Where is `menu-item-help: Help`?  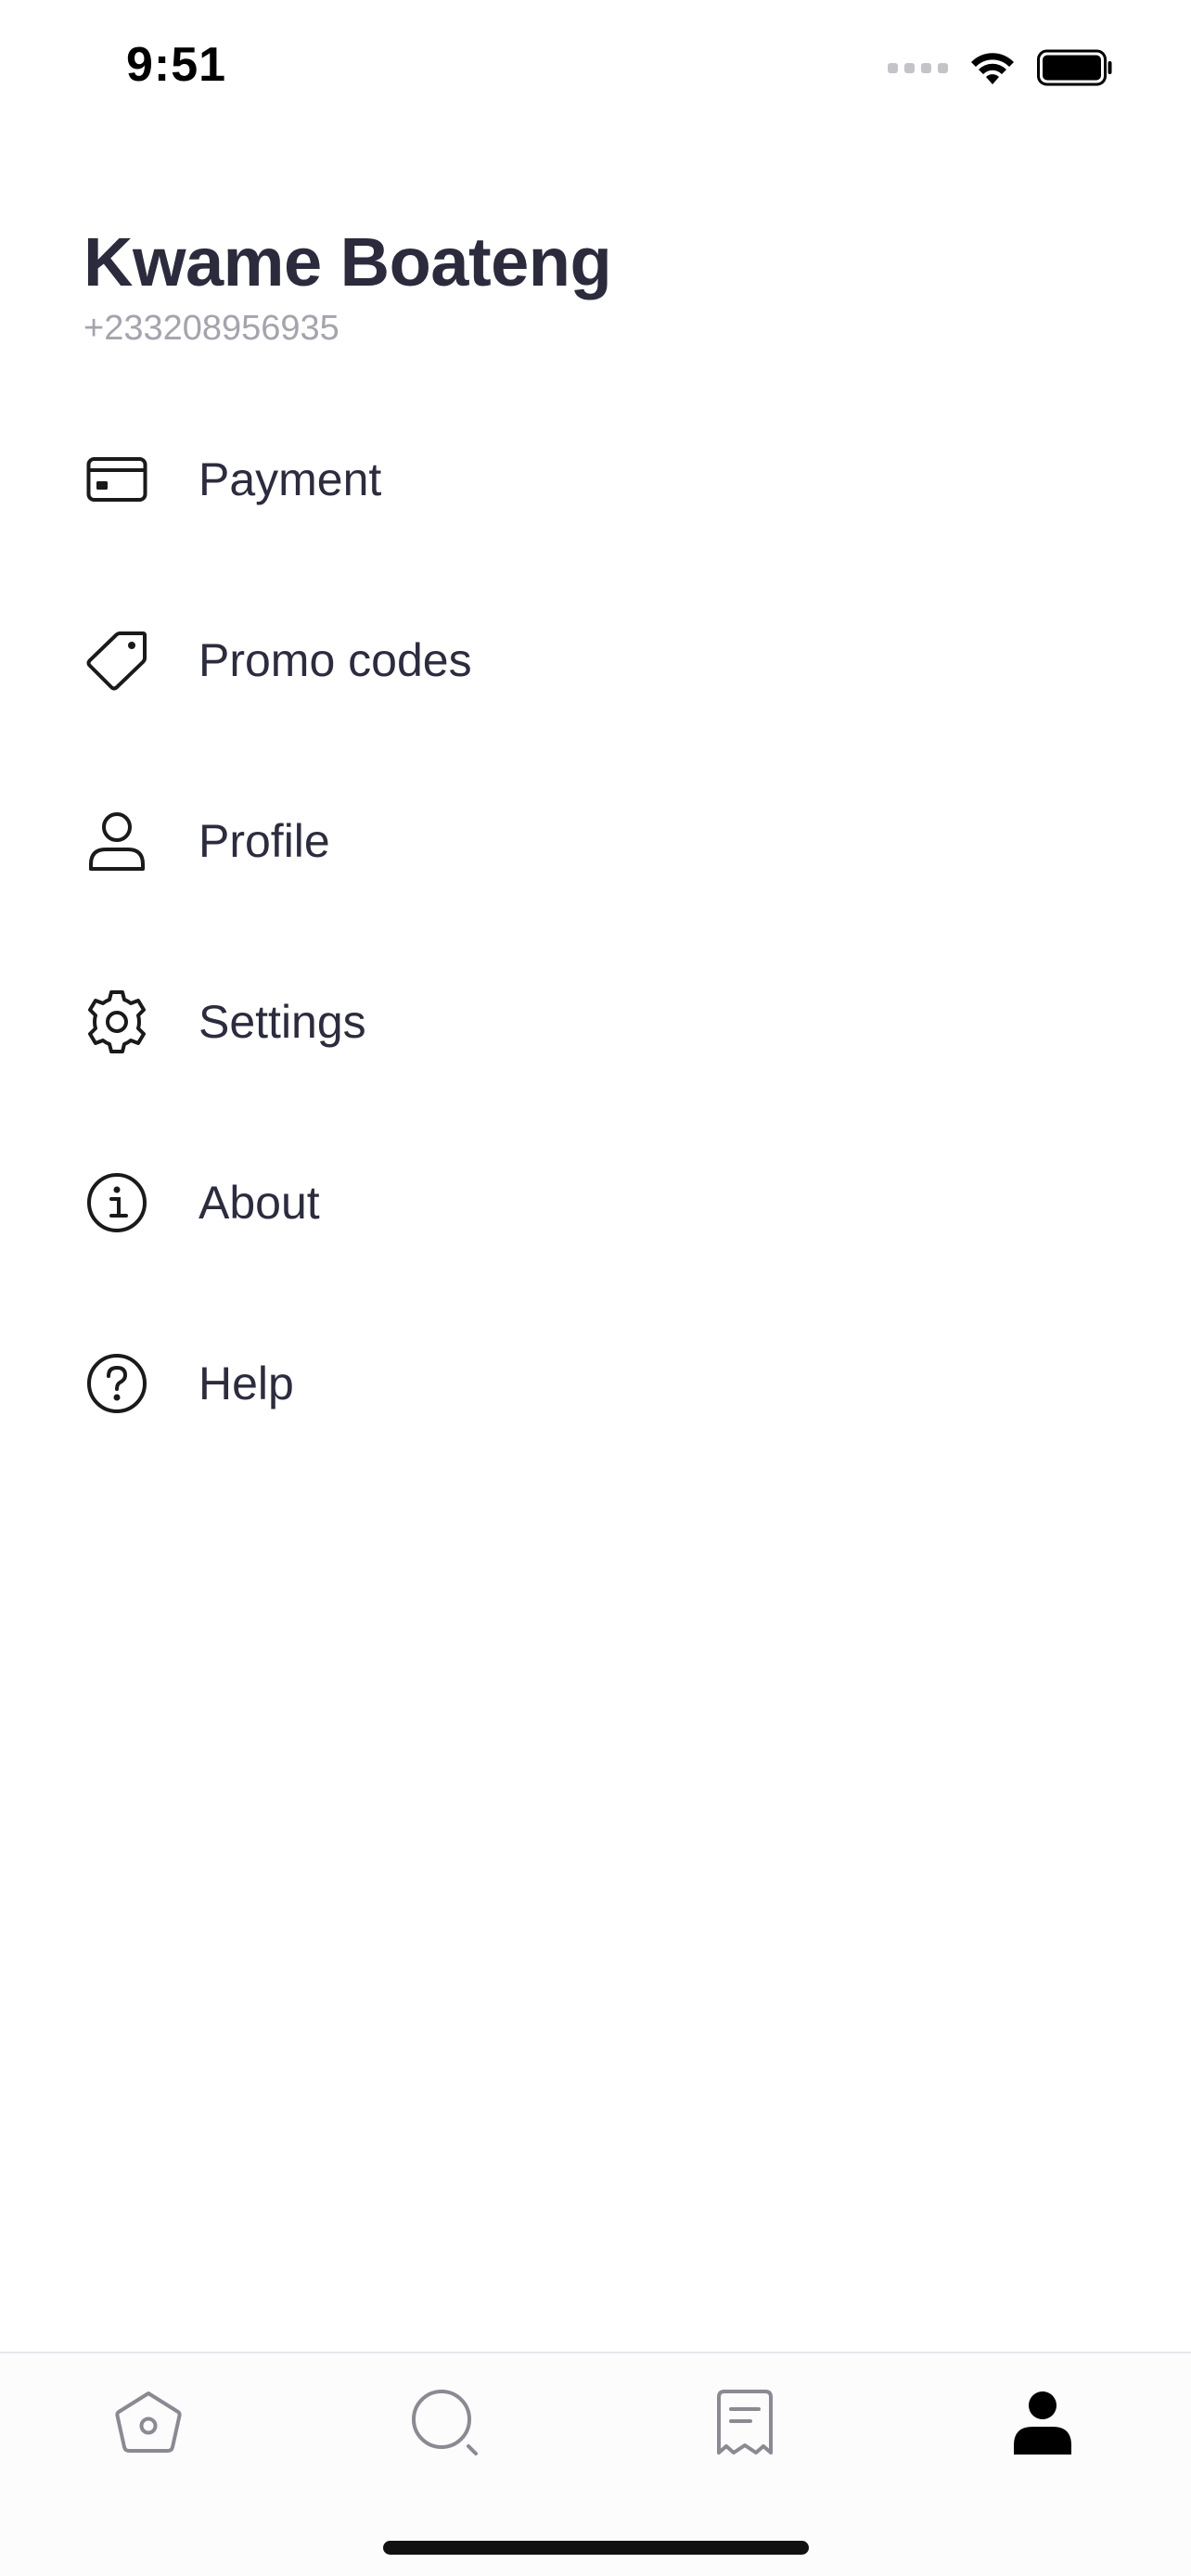
menu-item-help: Help is located at coordinates (593, 1384).